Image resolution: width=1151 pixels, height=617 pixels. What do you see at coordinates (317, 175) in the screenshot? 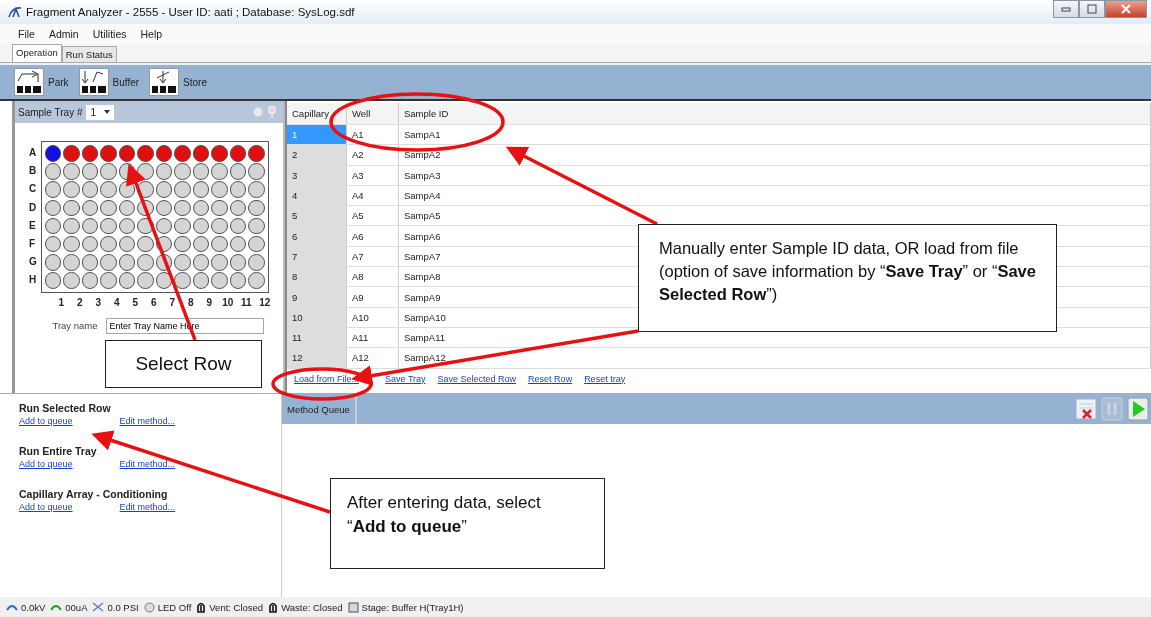
I see `table-cell: 3` at bounding box center [317, 175].